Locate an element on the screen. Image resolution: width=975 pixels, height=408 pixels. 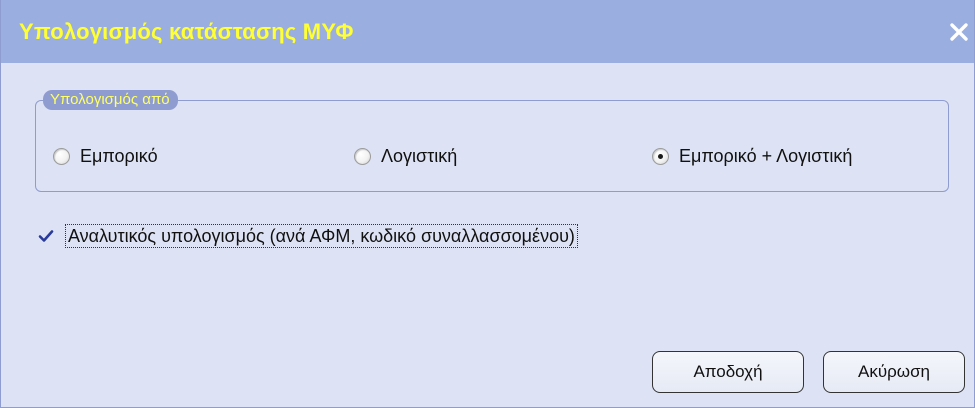
cancel-button: Ακύρωση is located at coordinates (894, 372).